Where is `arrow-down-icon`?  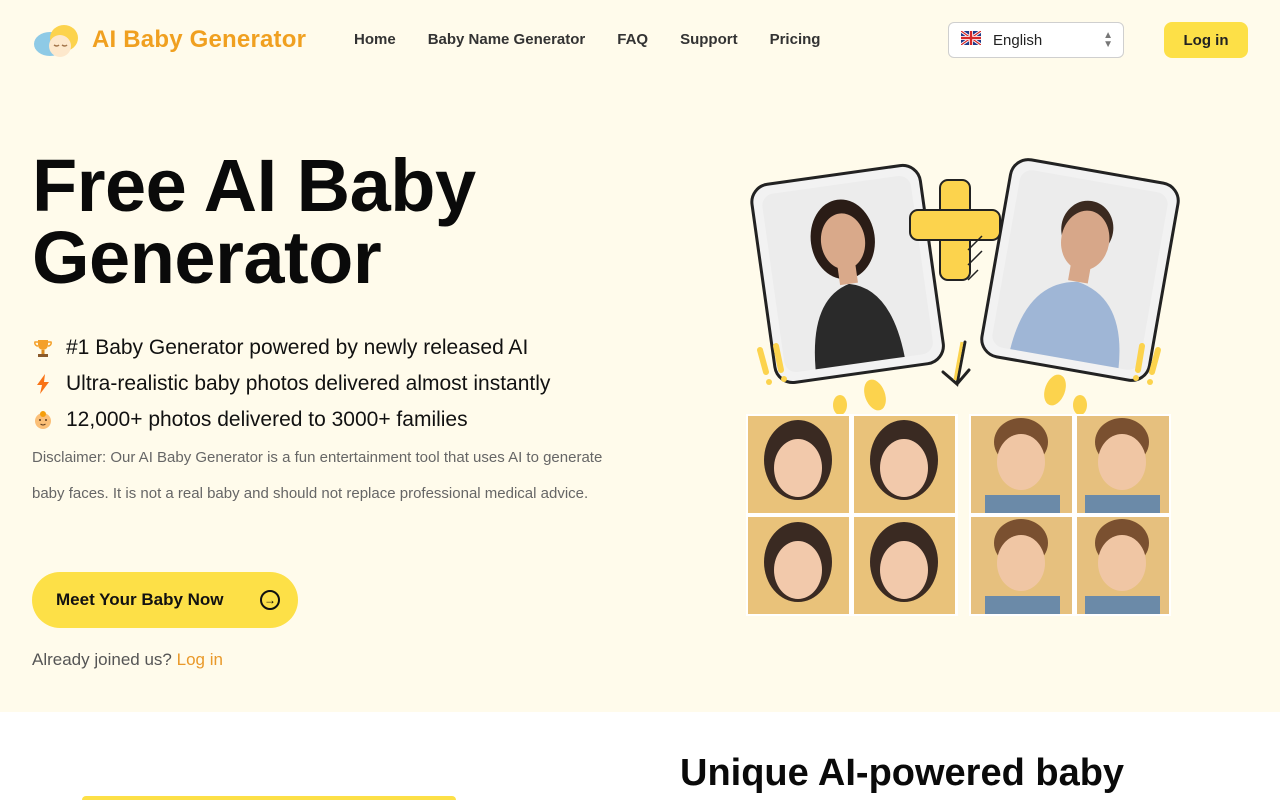 arrow-down-icon is located at coordinates (956, 363).